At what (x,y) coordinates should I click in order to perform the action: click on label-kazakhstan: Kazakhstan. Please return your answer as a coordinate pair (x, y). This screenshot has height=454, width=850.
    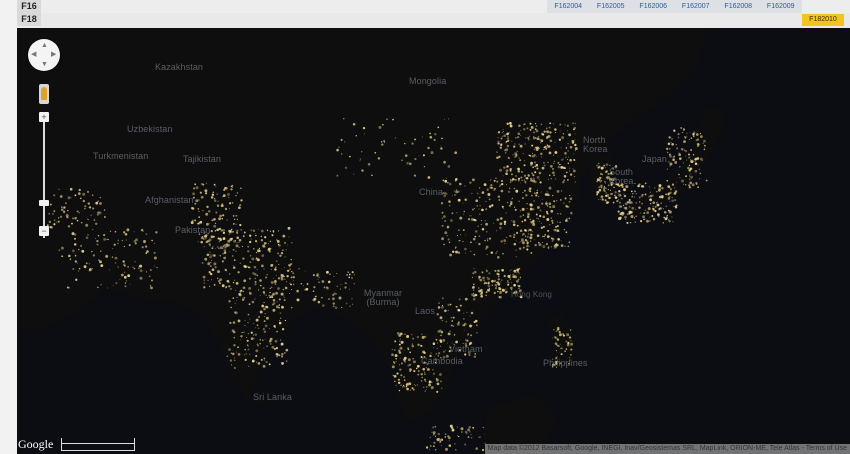
    Looking at the image, I should click on (179, 67).